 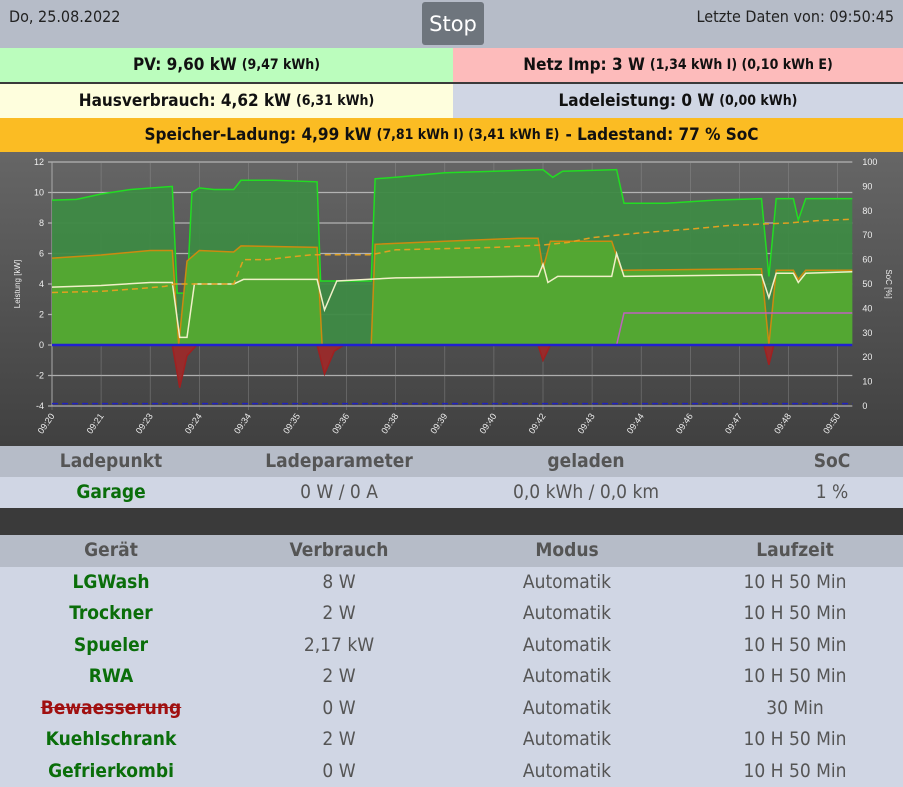 What do you see at coordinates (339, 461) in the screenshot?
I see `header-ladeparameter: Ladeparameter` at bounding box center [339, 461].